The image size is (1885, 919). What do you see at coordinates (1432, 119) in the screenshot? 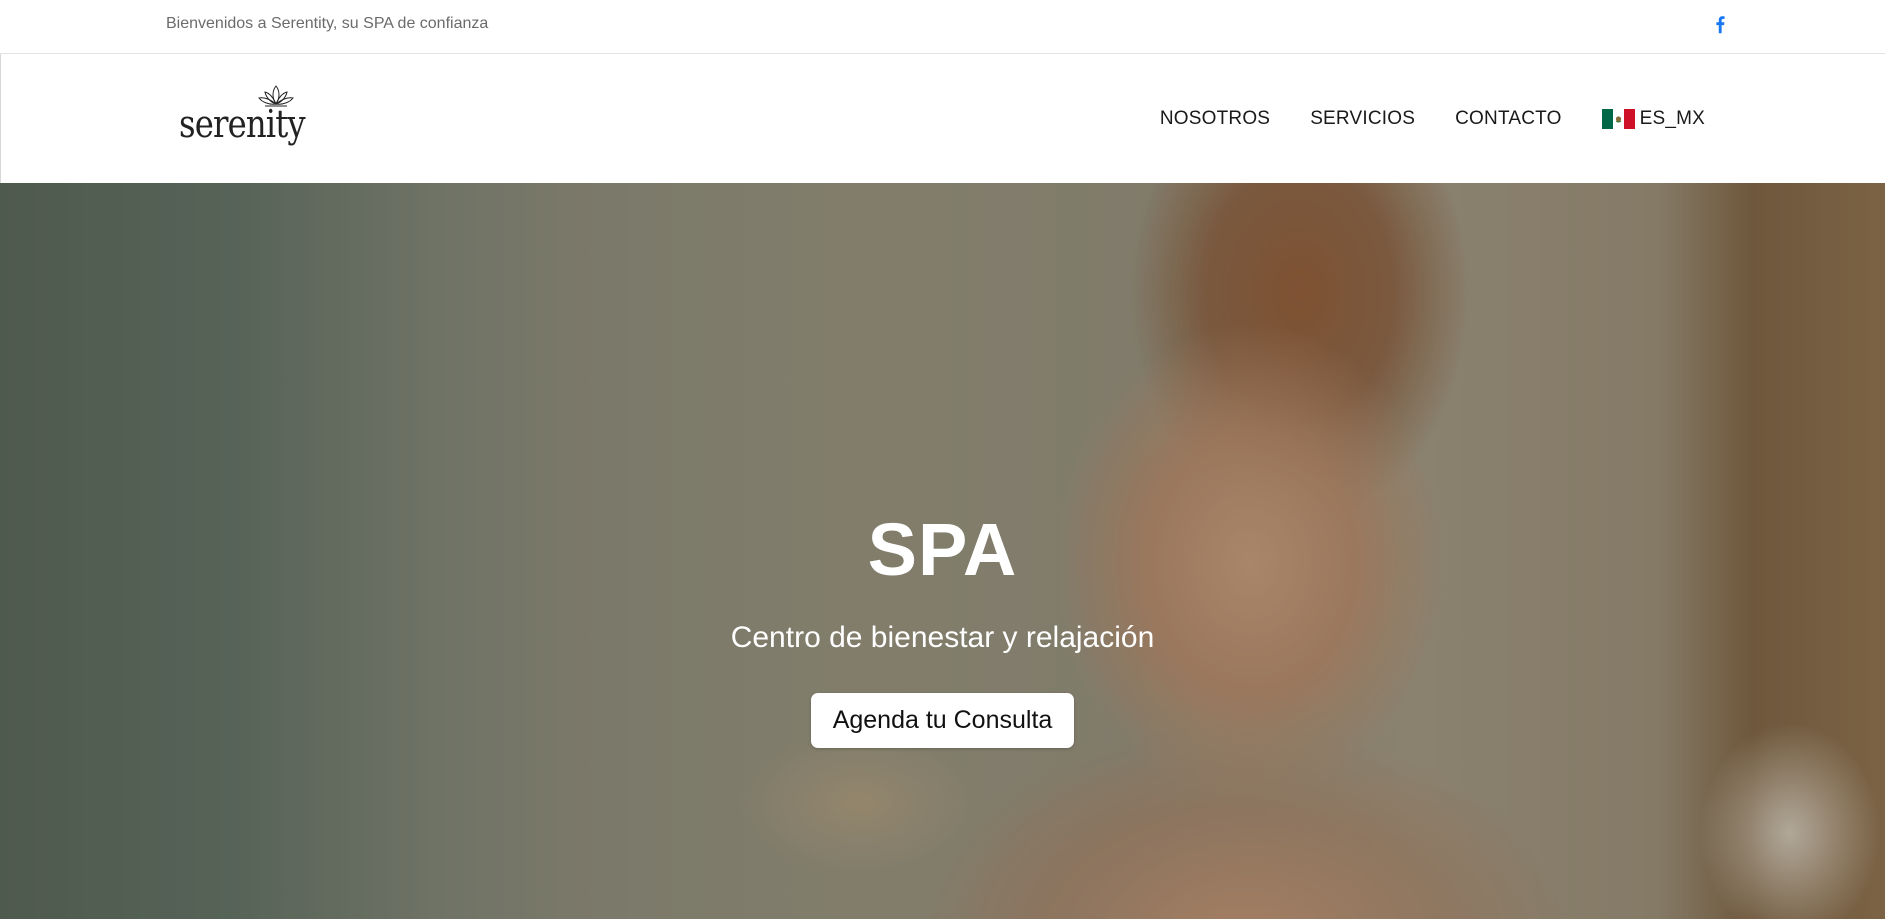
I see `nav-links: NOSOTROS SERVICIOS CONTACTO ES_MX` at bounding box center [1432, 119].